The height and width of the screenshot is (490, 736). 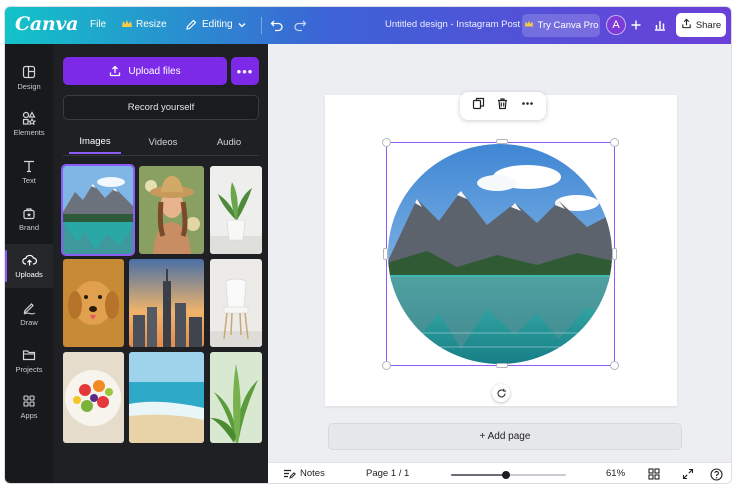 What do you see at coordinates (502, 365) in the screenshot?
I see `resize-handle-bottom` at bounding box center [502, 365].